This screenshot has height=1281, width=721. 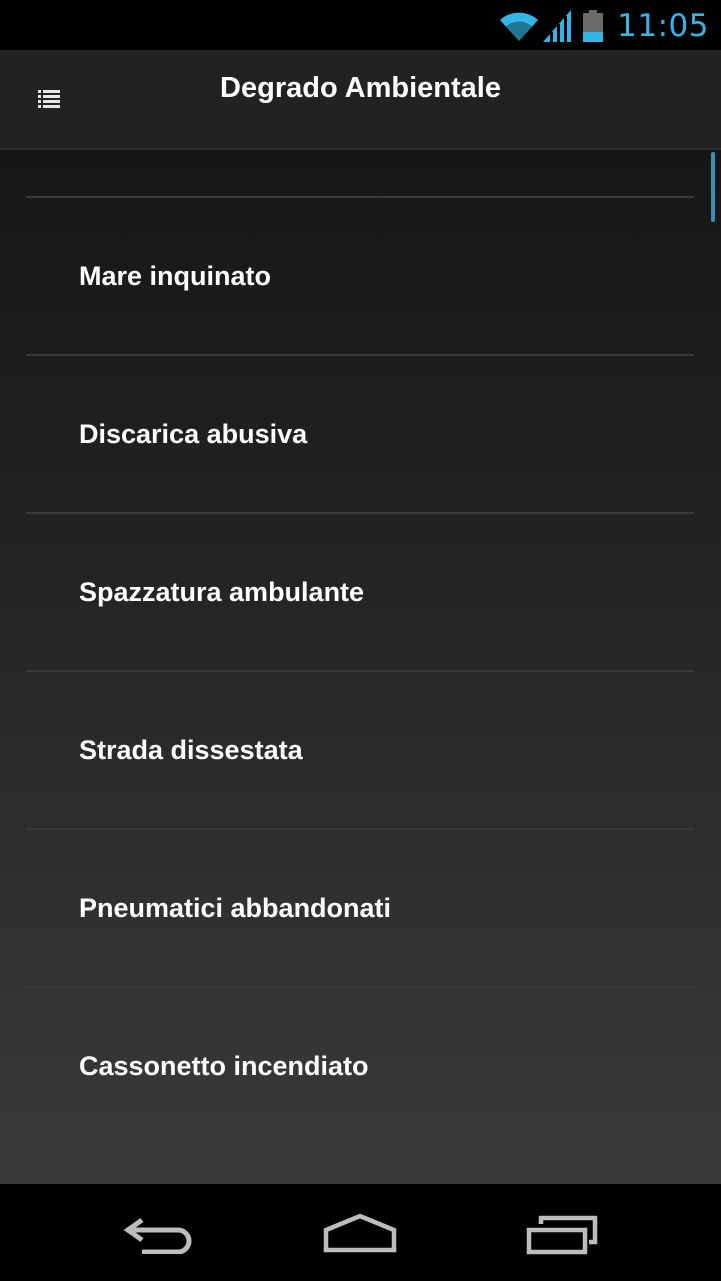 I want to click on list-item-label: Discarica abusiva, so click(x=193, y=433).